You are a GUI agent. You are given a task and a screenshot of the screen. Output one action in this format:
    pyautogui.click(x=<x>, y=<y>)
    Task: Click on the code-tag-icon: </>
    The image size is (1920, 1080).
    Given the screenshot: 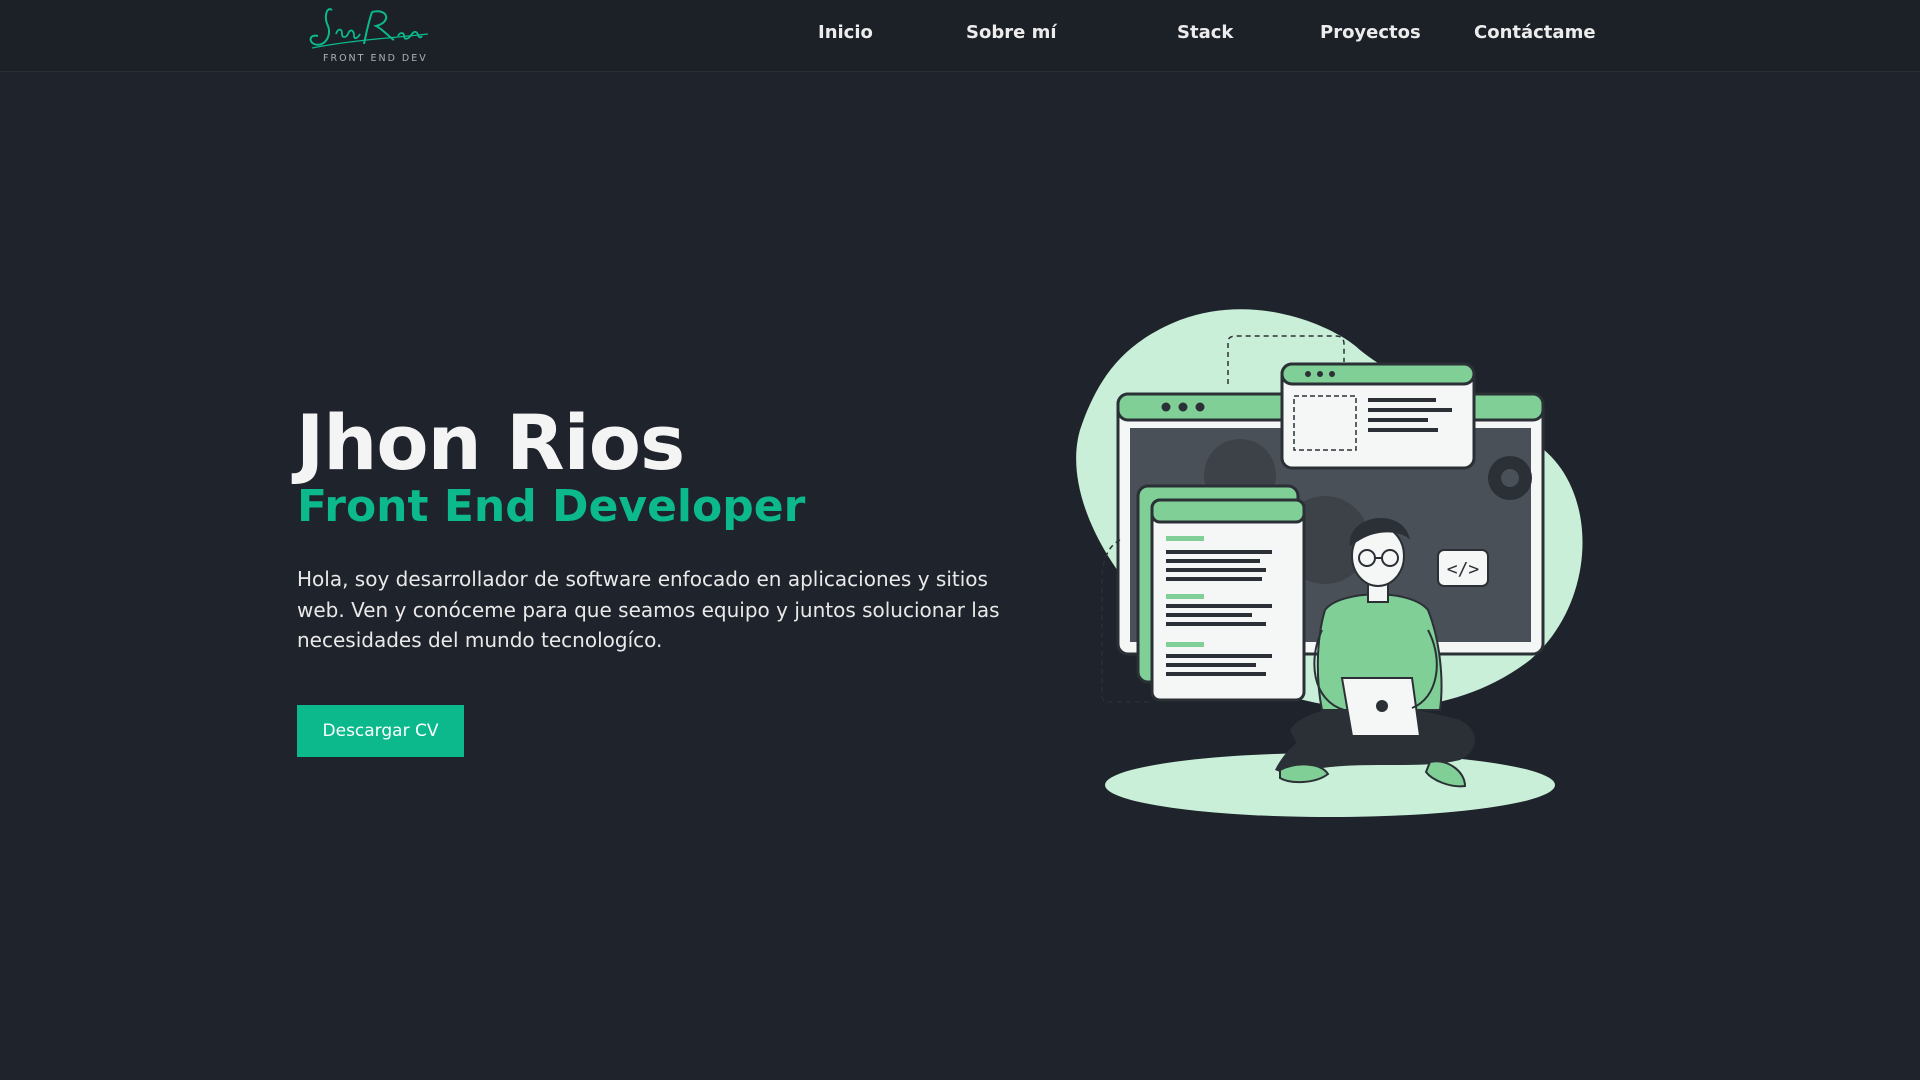 What is the action you would take?
    pyautogui.click(x=1463, y=569)
    